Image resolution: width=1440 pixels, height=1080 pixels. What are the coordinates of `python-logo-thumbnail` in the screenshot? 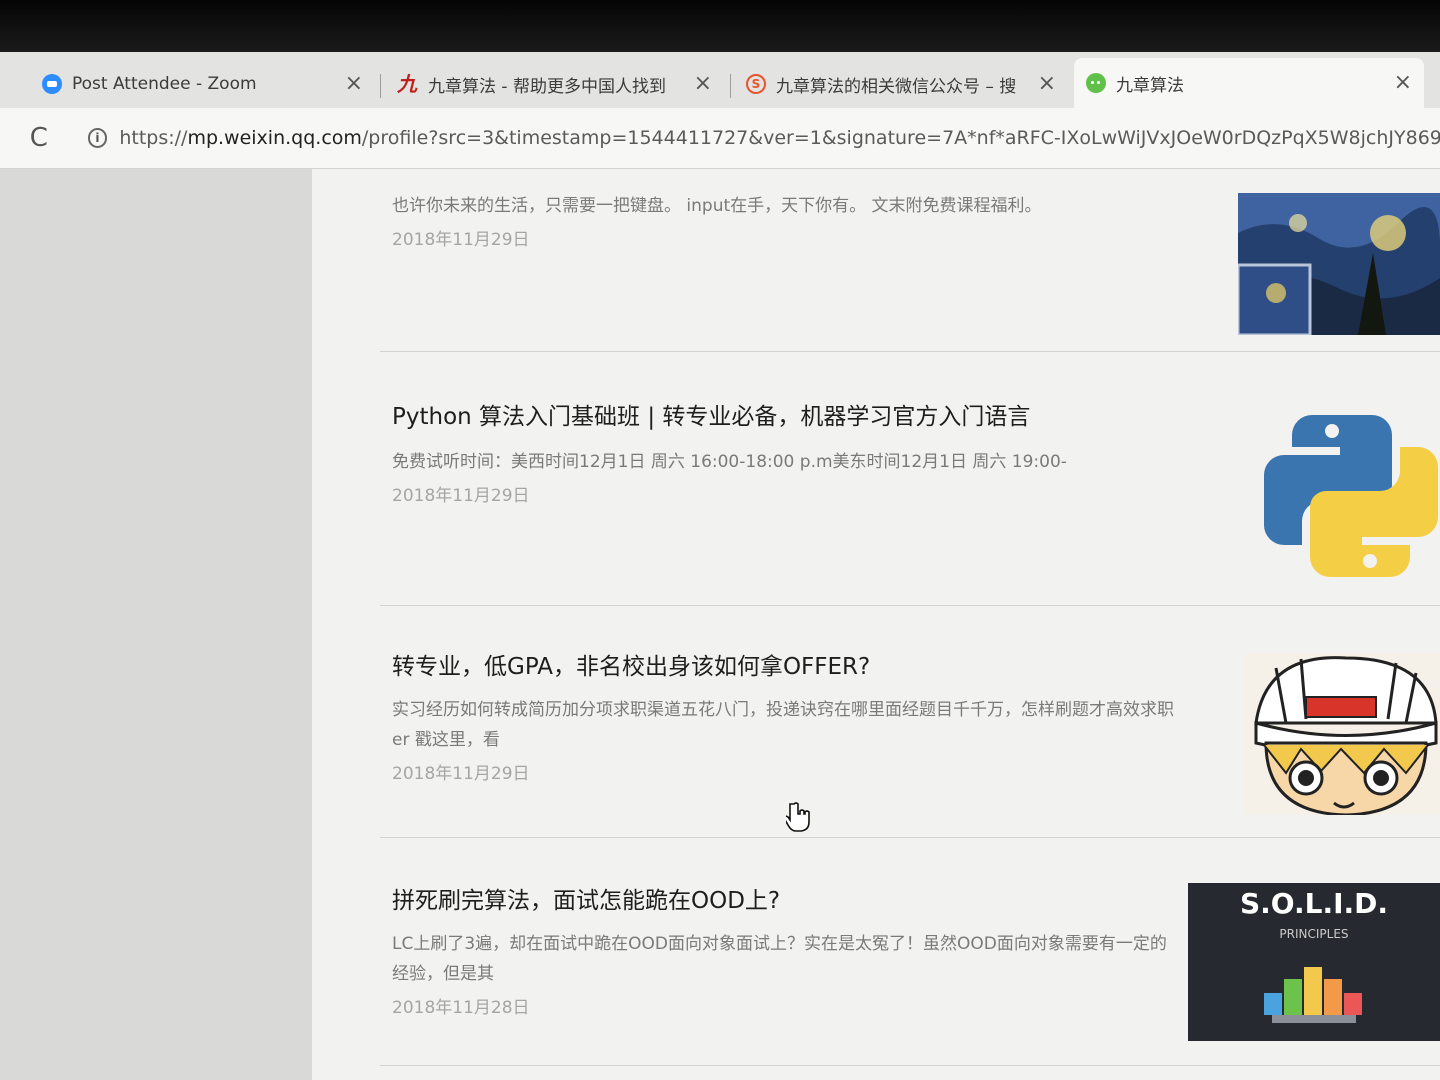 It's located at (1351, 496).